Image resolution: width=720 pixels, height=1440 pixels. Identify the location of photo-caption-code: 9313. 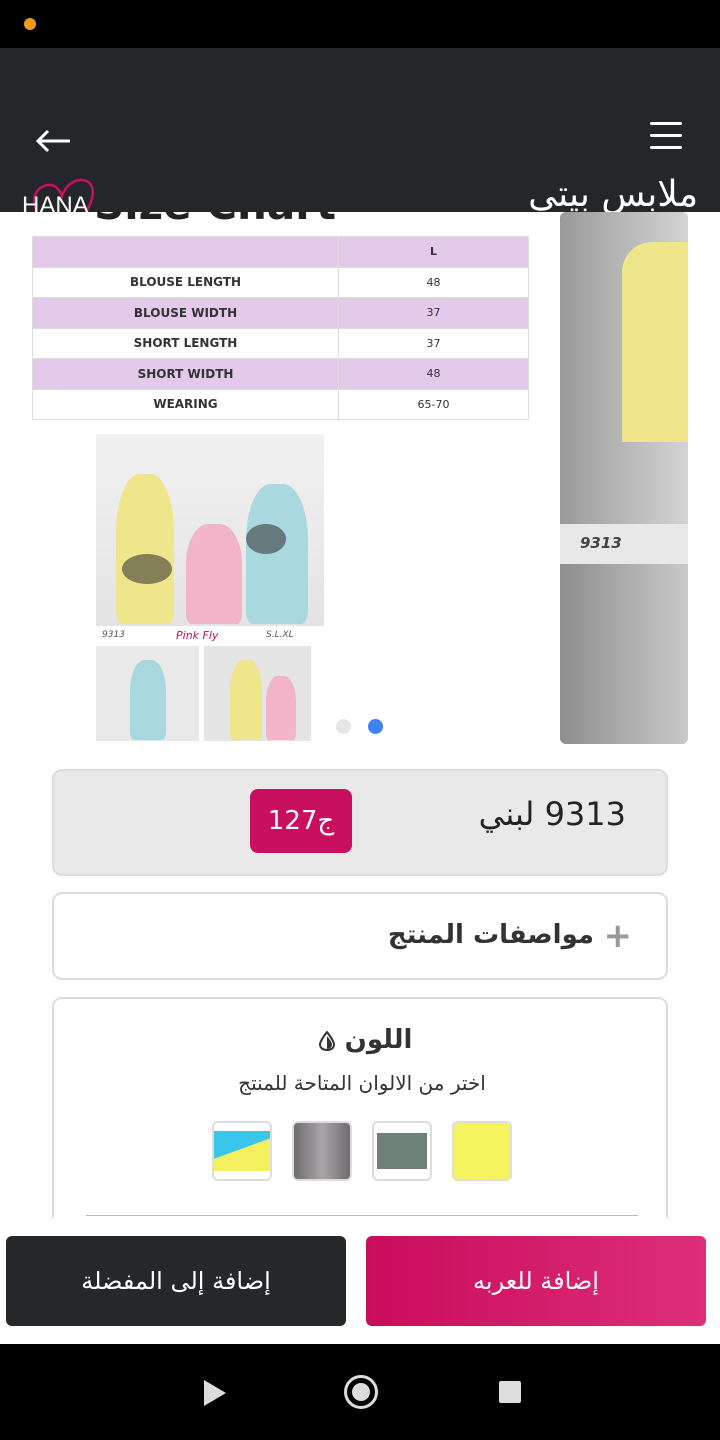
(113, 635).